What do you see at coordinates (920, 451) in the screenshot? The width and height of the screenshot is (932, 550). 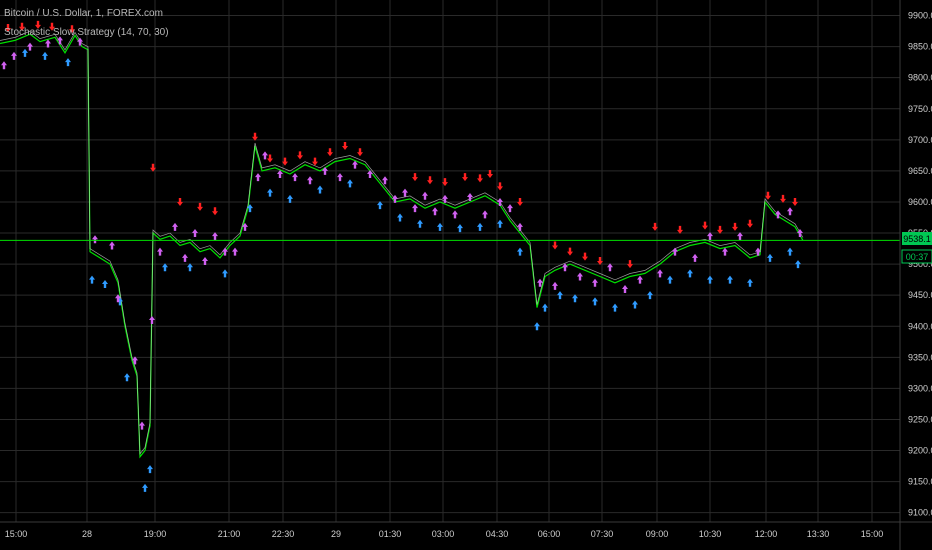 I see `y-tick-label: 9200.0` at bounding box center [920, 451].